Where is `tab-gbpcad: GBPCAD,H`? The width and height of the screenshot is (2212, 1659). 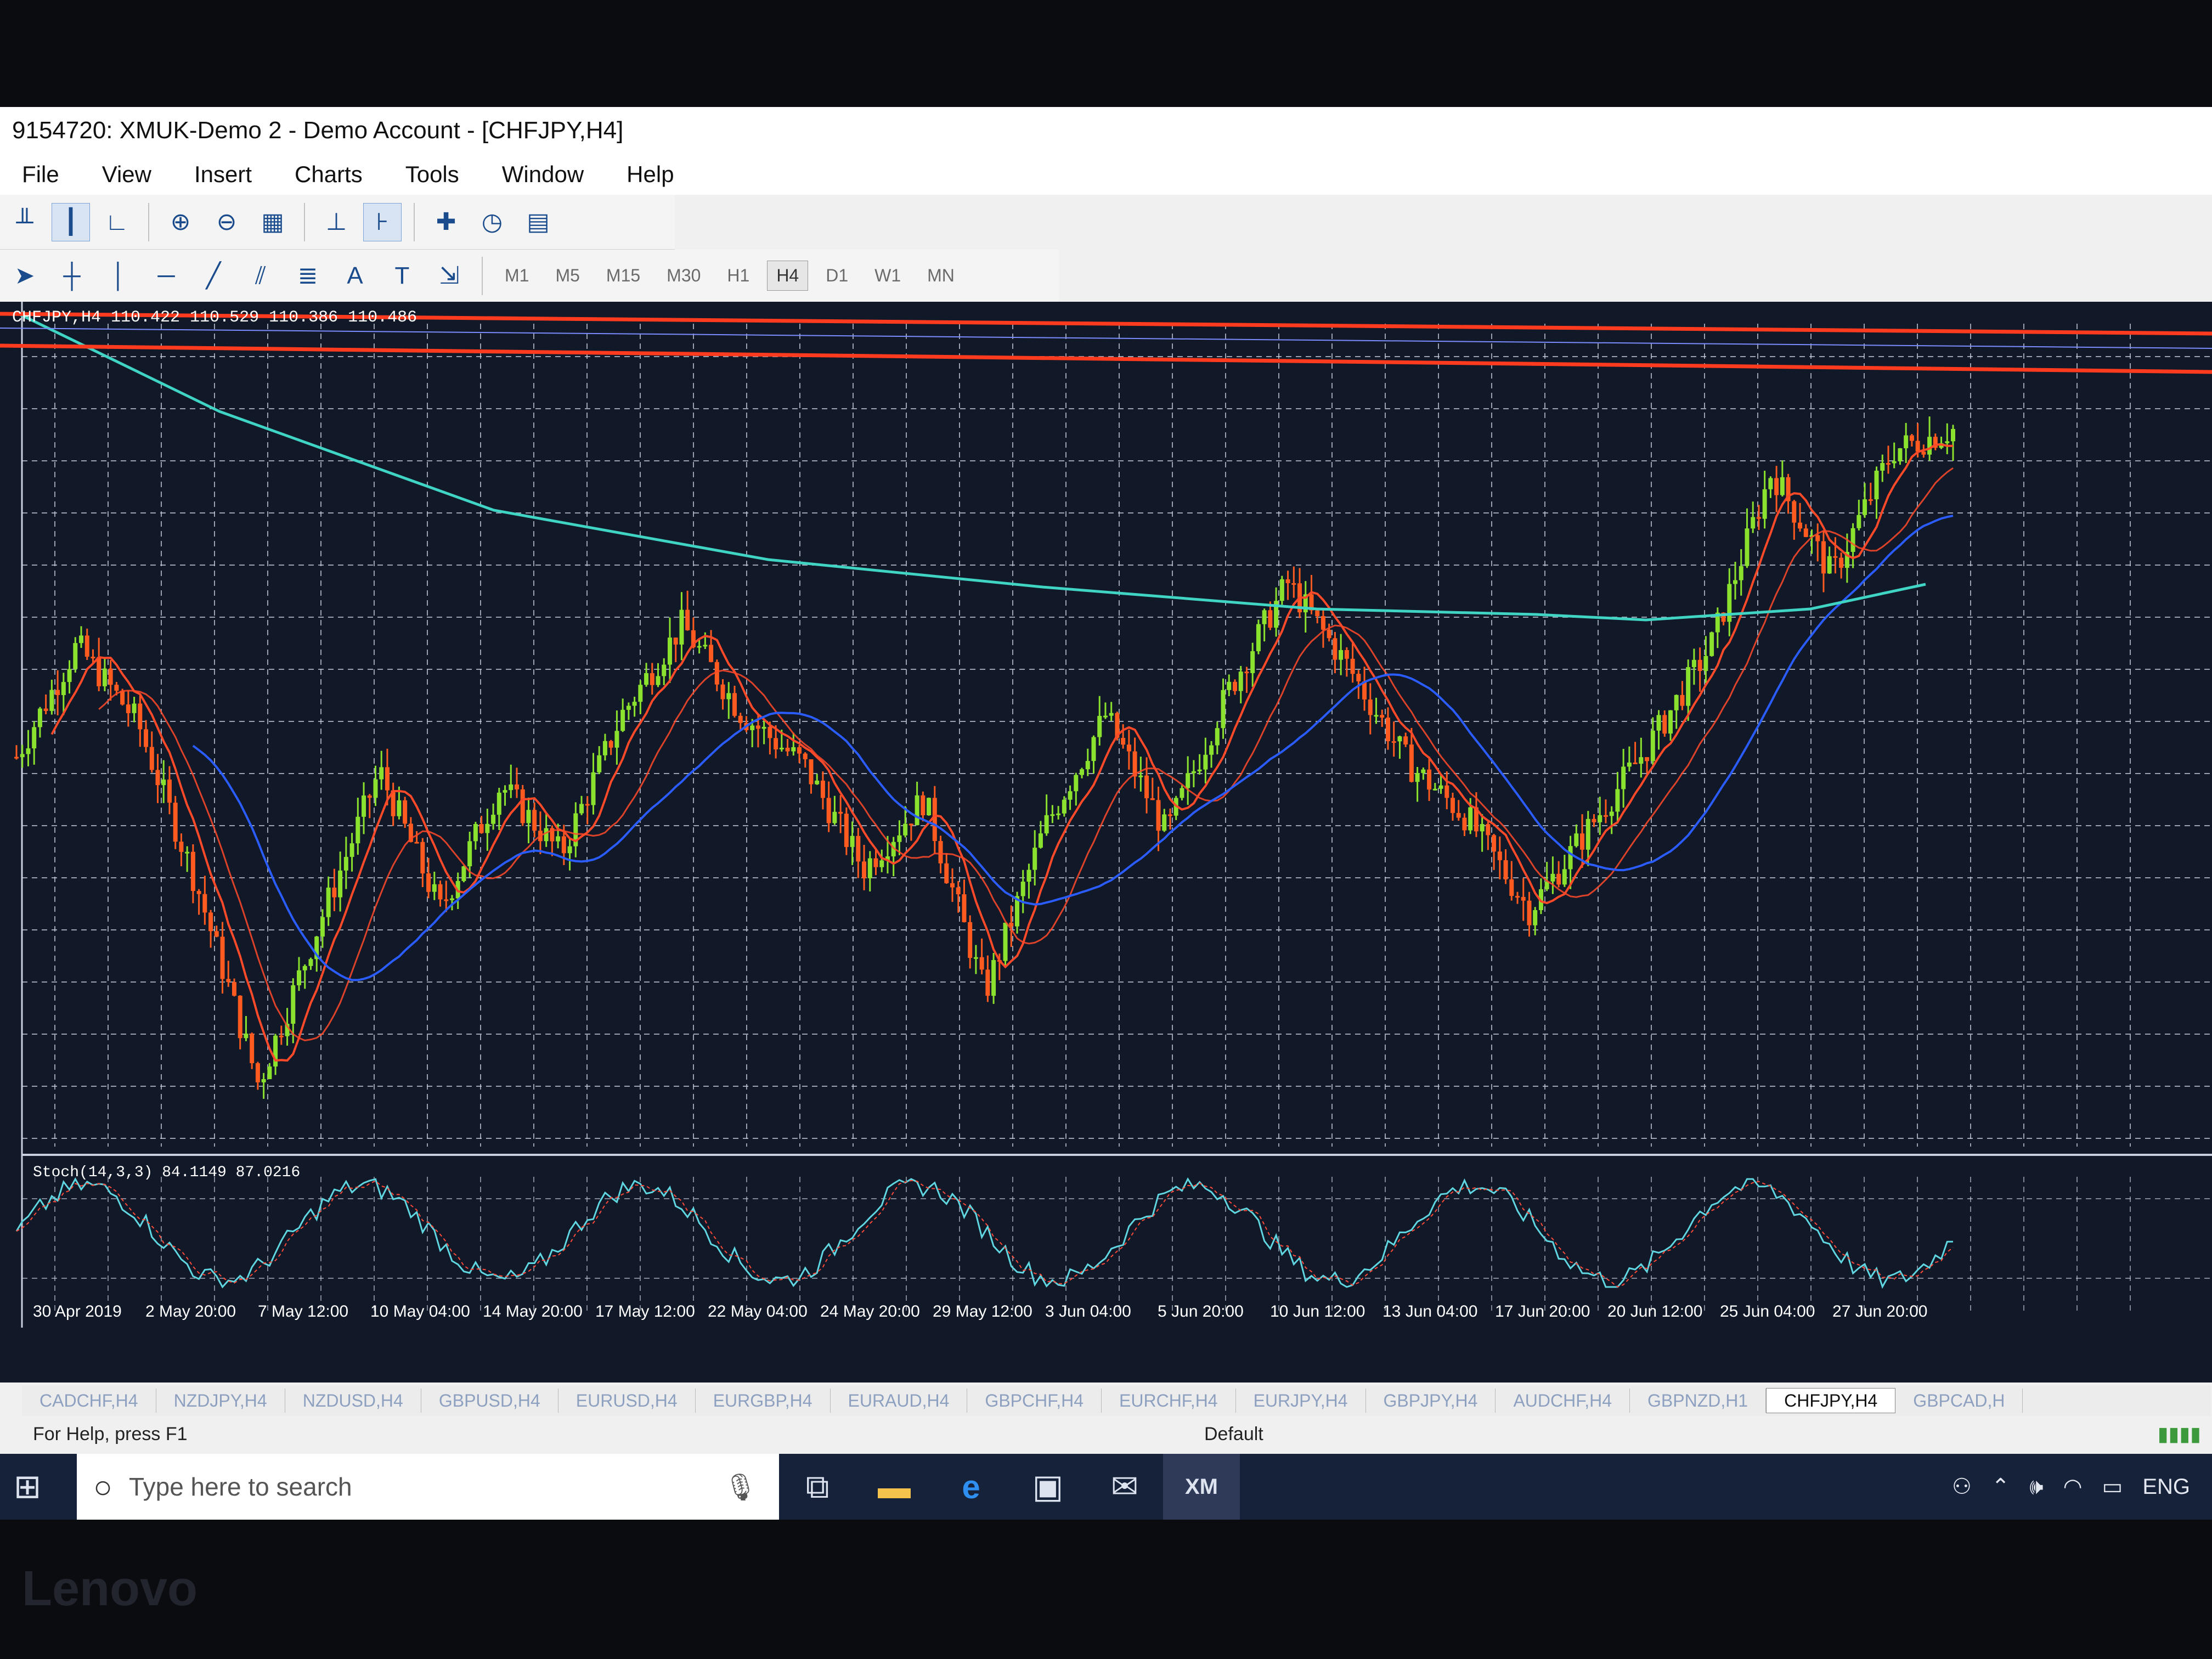 tab-gbpcad: GBPCAD,H is located at coordinates (1959, 1401).